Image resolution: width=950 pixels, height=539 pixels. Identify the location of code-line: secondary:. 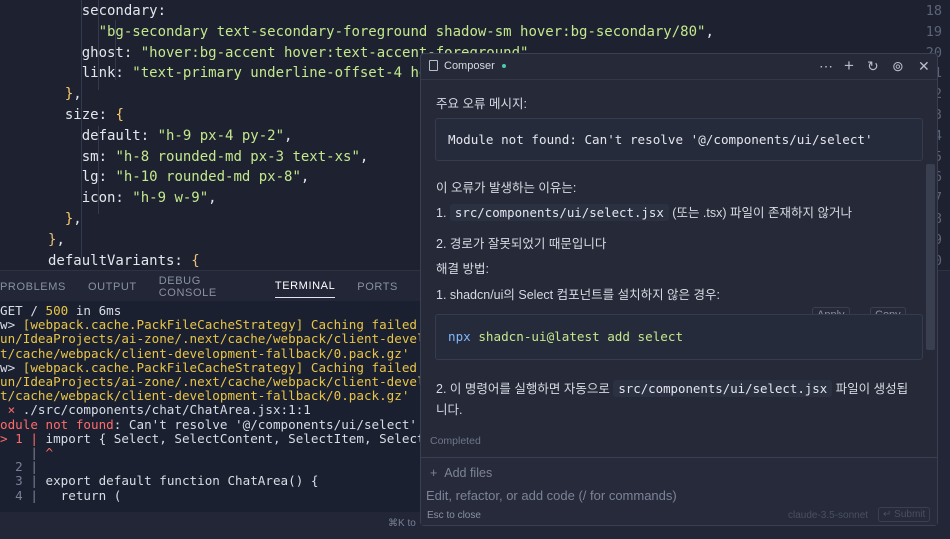
(107, 11).